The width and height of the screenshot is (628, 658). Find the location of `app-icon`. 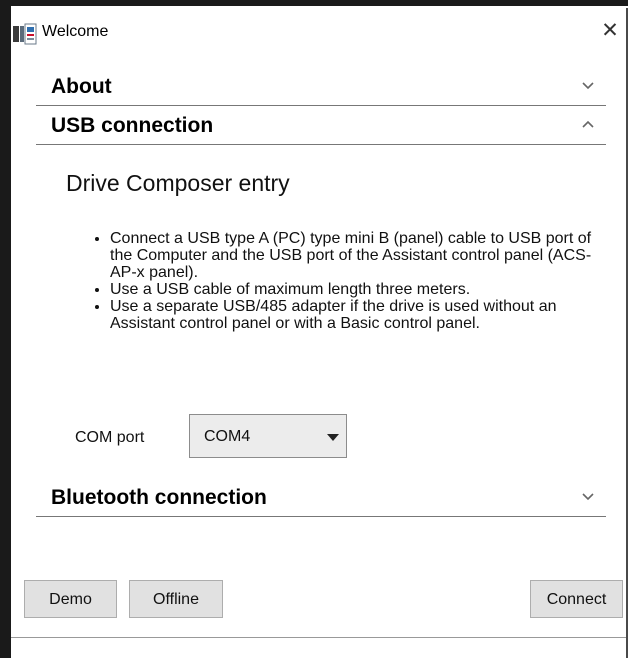

app-icon is located at coordinates (25, 34).